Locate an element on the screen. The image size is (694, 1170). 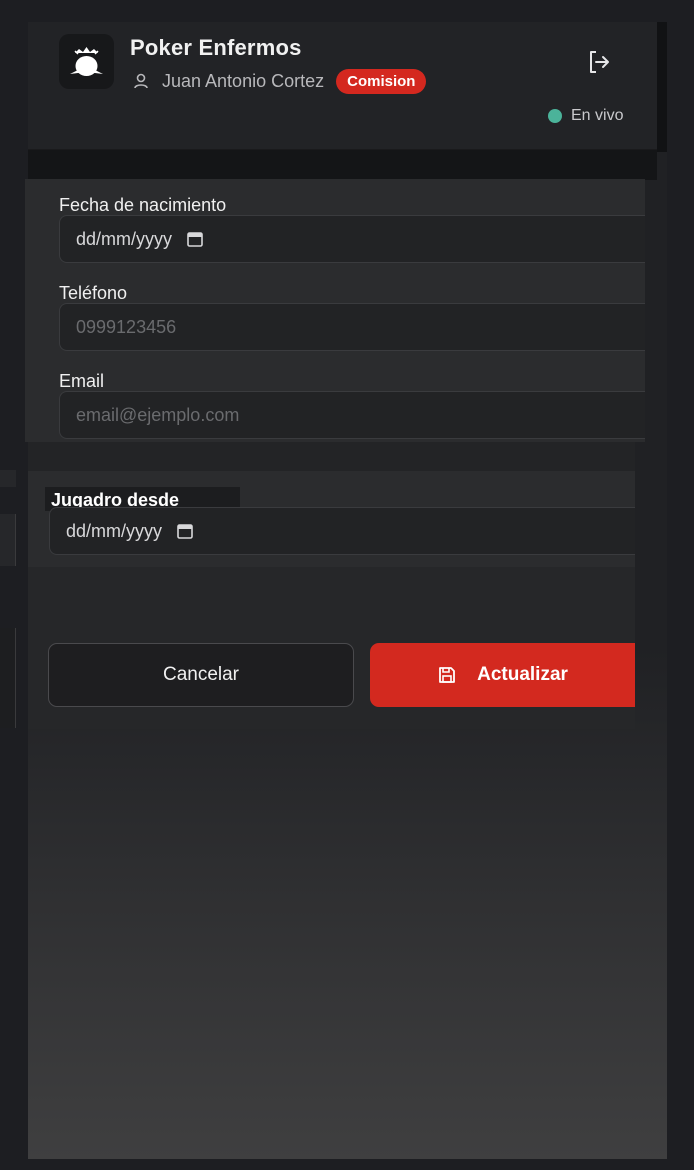
phone-placeholder: 0999123456 is located at coordinates (126, 326).